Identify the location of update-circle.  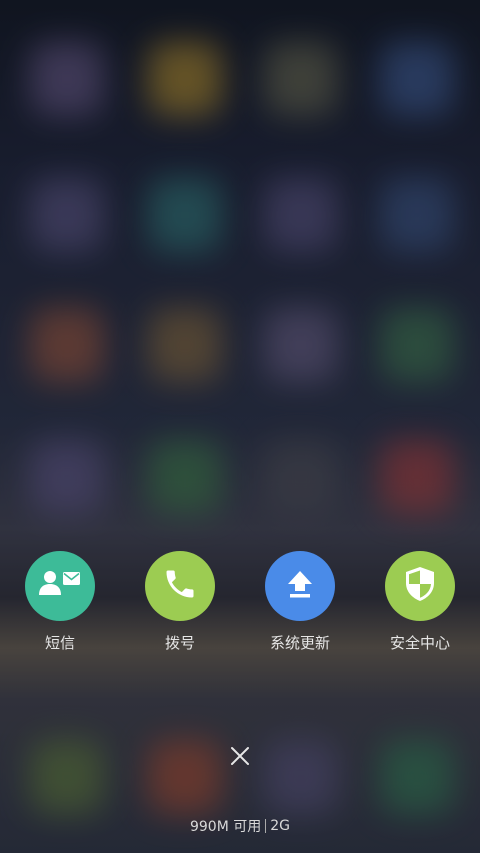
(300, 586).